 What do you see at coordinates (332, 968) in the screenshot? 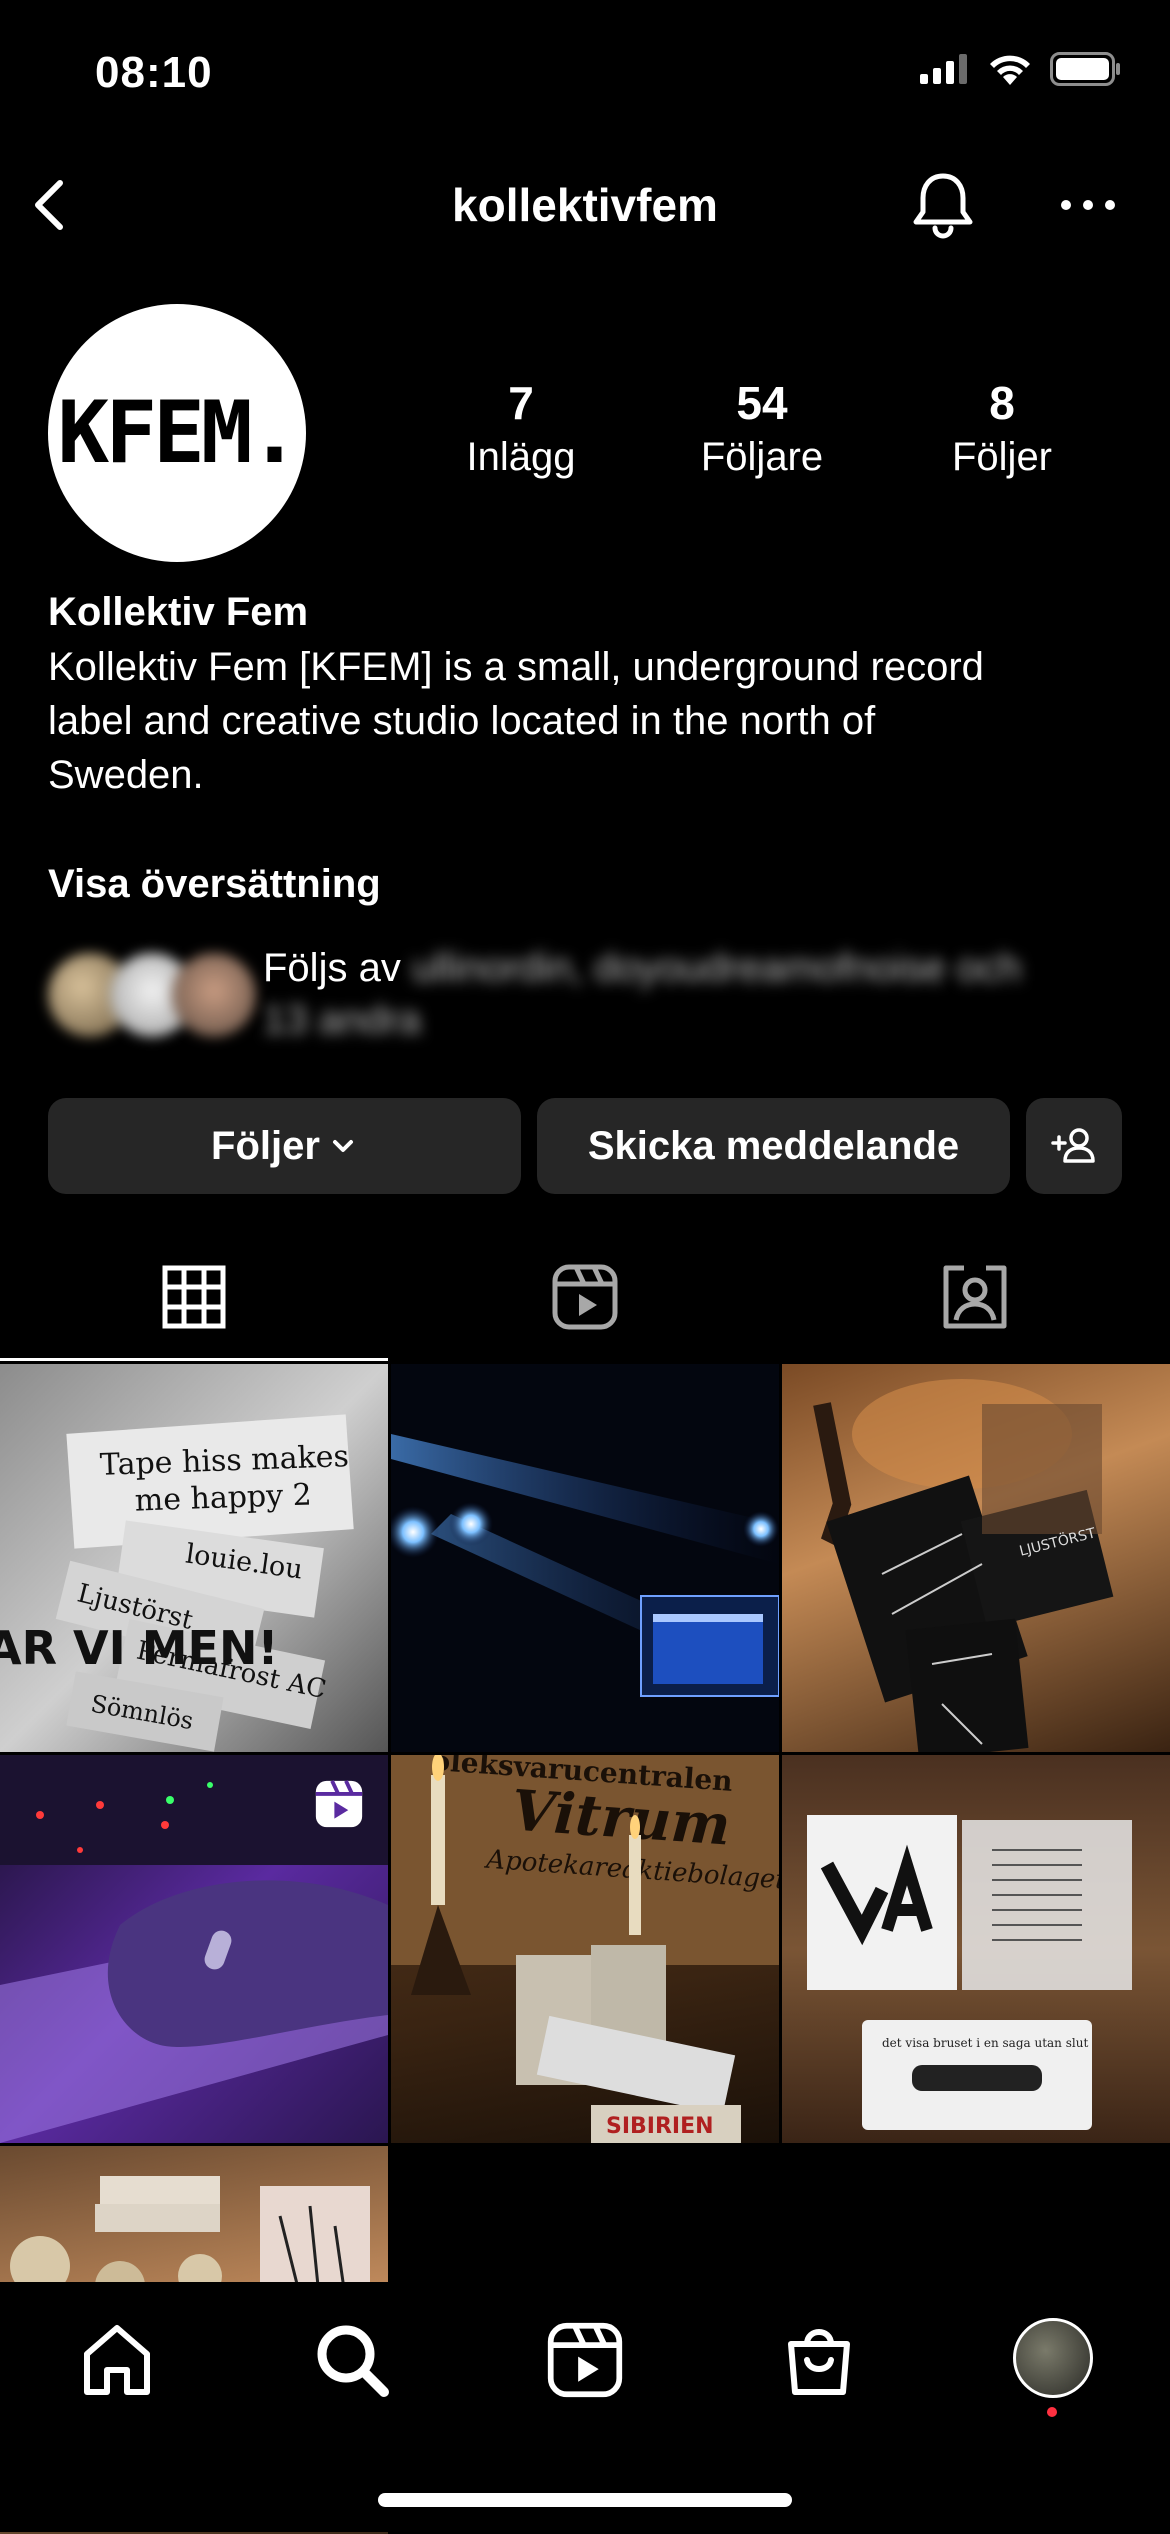
I see `followed-by-prefix: Följs av` at bounding box center [332, 968].